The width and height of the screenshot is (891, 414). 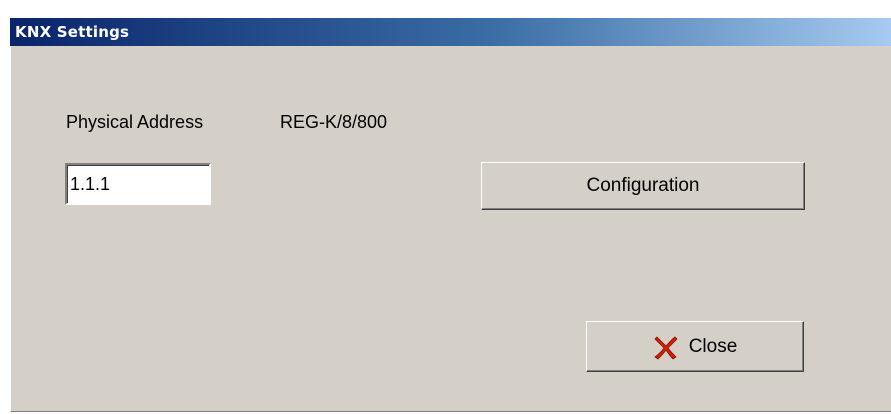 I want to click on close-button: Close, so click(x=695, y=346).